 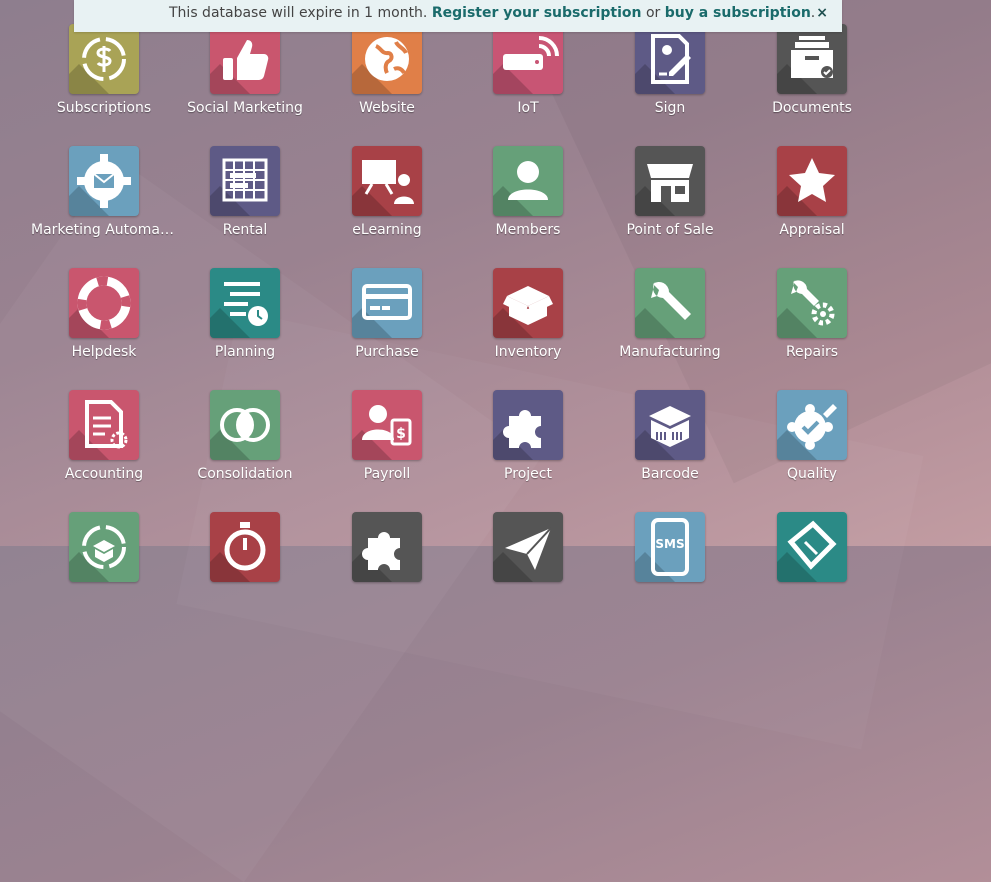 I want to click on app-repairs: Repairs, so click(x=812, y=323).